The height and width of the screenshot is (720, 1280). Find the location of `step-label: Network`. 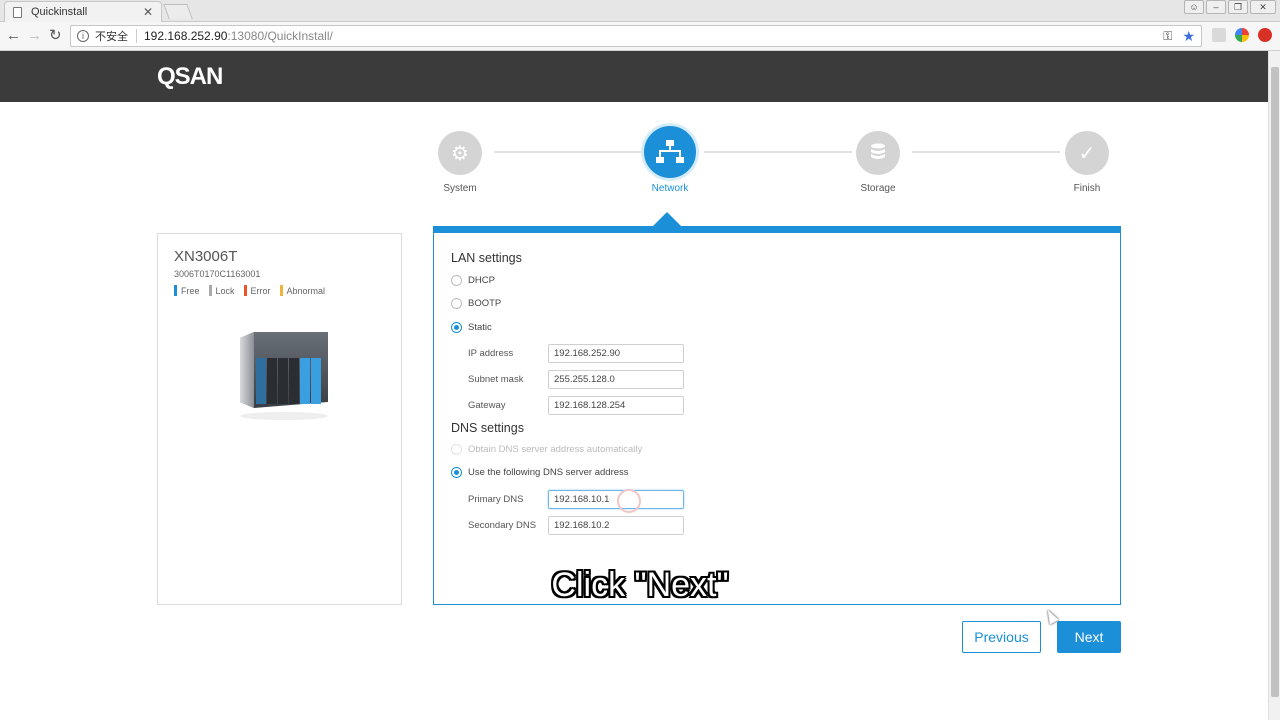

step-label: Network is located at coordinates (670, 188).